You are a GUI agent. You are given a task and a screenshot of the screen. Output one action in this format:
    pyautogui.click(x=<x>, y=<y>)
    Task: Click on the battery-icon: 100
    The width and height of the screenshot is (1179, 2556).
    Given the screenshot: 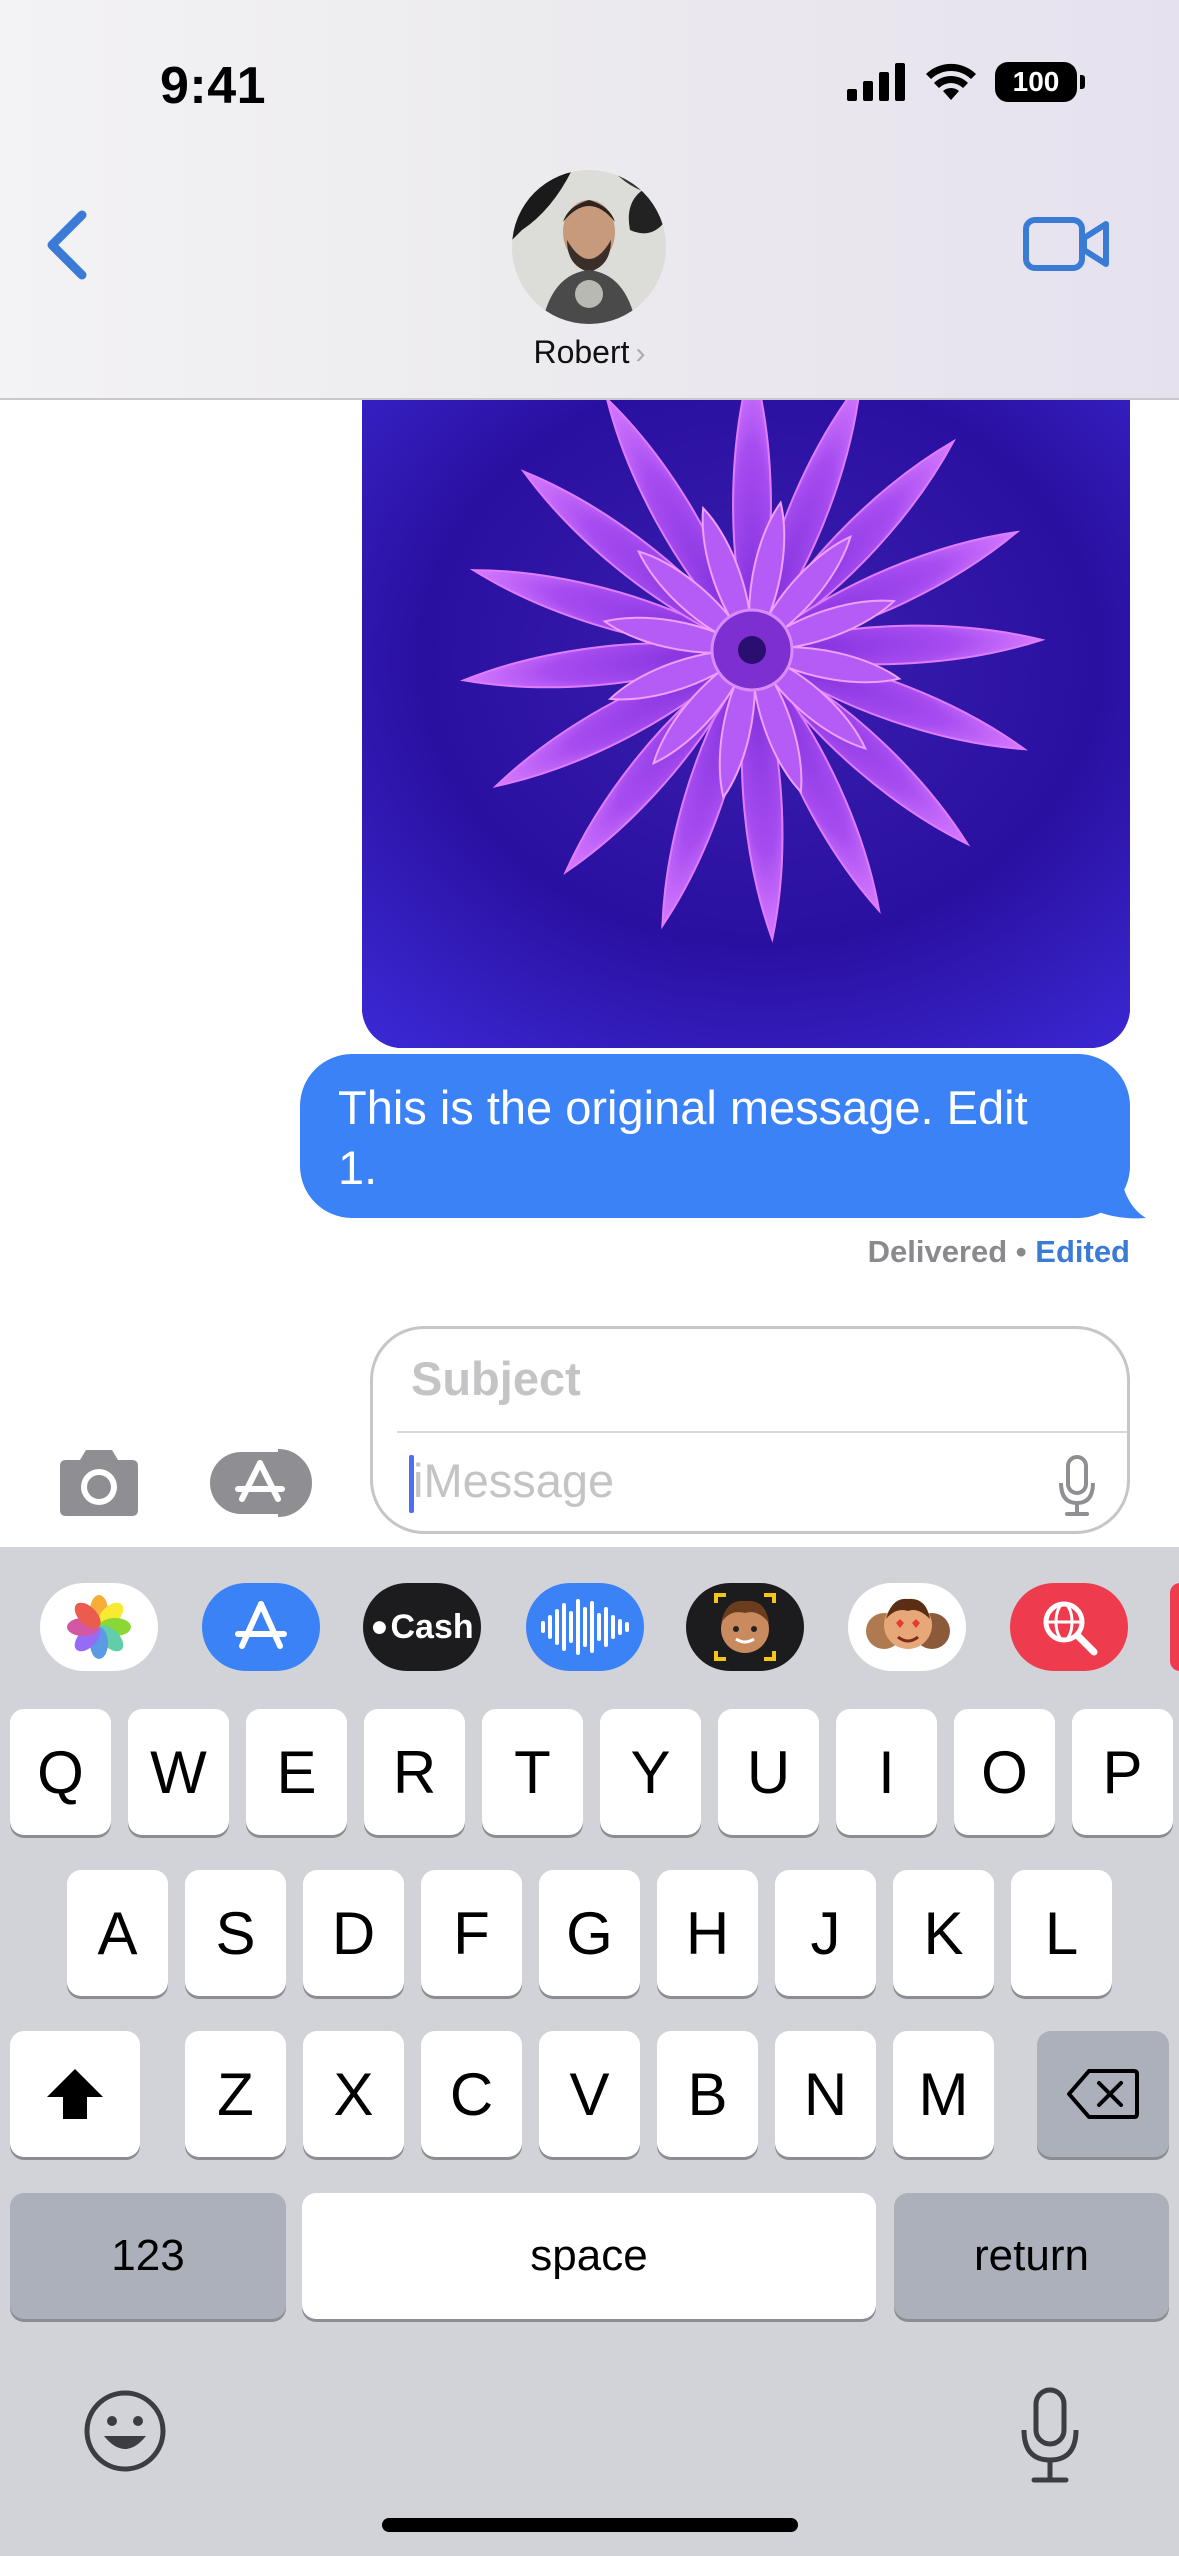 What is the action you would take?
    pyautogui.click(x=1040, y=82)
    